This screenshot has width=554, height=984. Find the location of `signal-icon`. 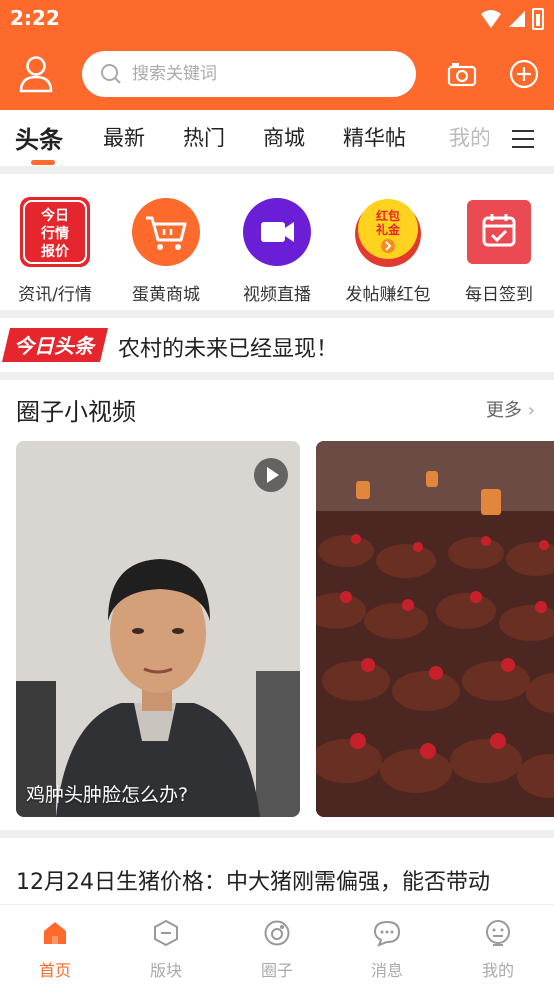

signal-icon is located at coordinates (517, 19).